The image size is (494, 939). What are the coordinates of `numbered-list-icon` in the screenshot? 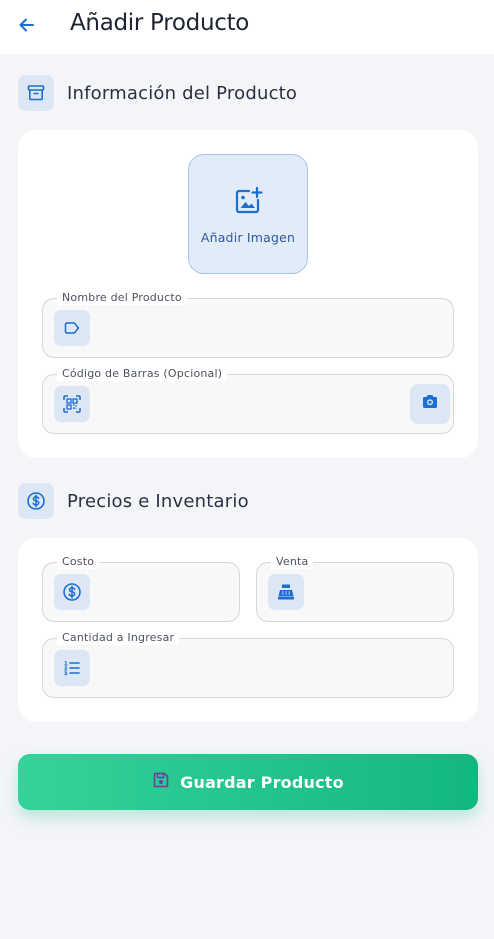 It's located at (72, 668).